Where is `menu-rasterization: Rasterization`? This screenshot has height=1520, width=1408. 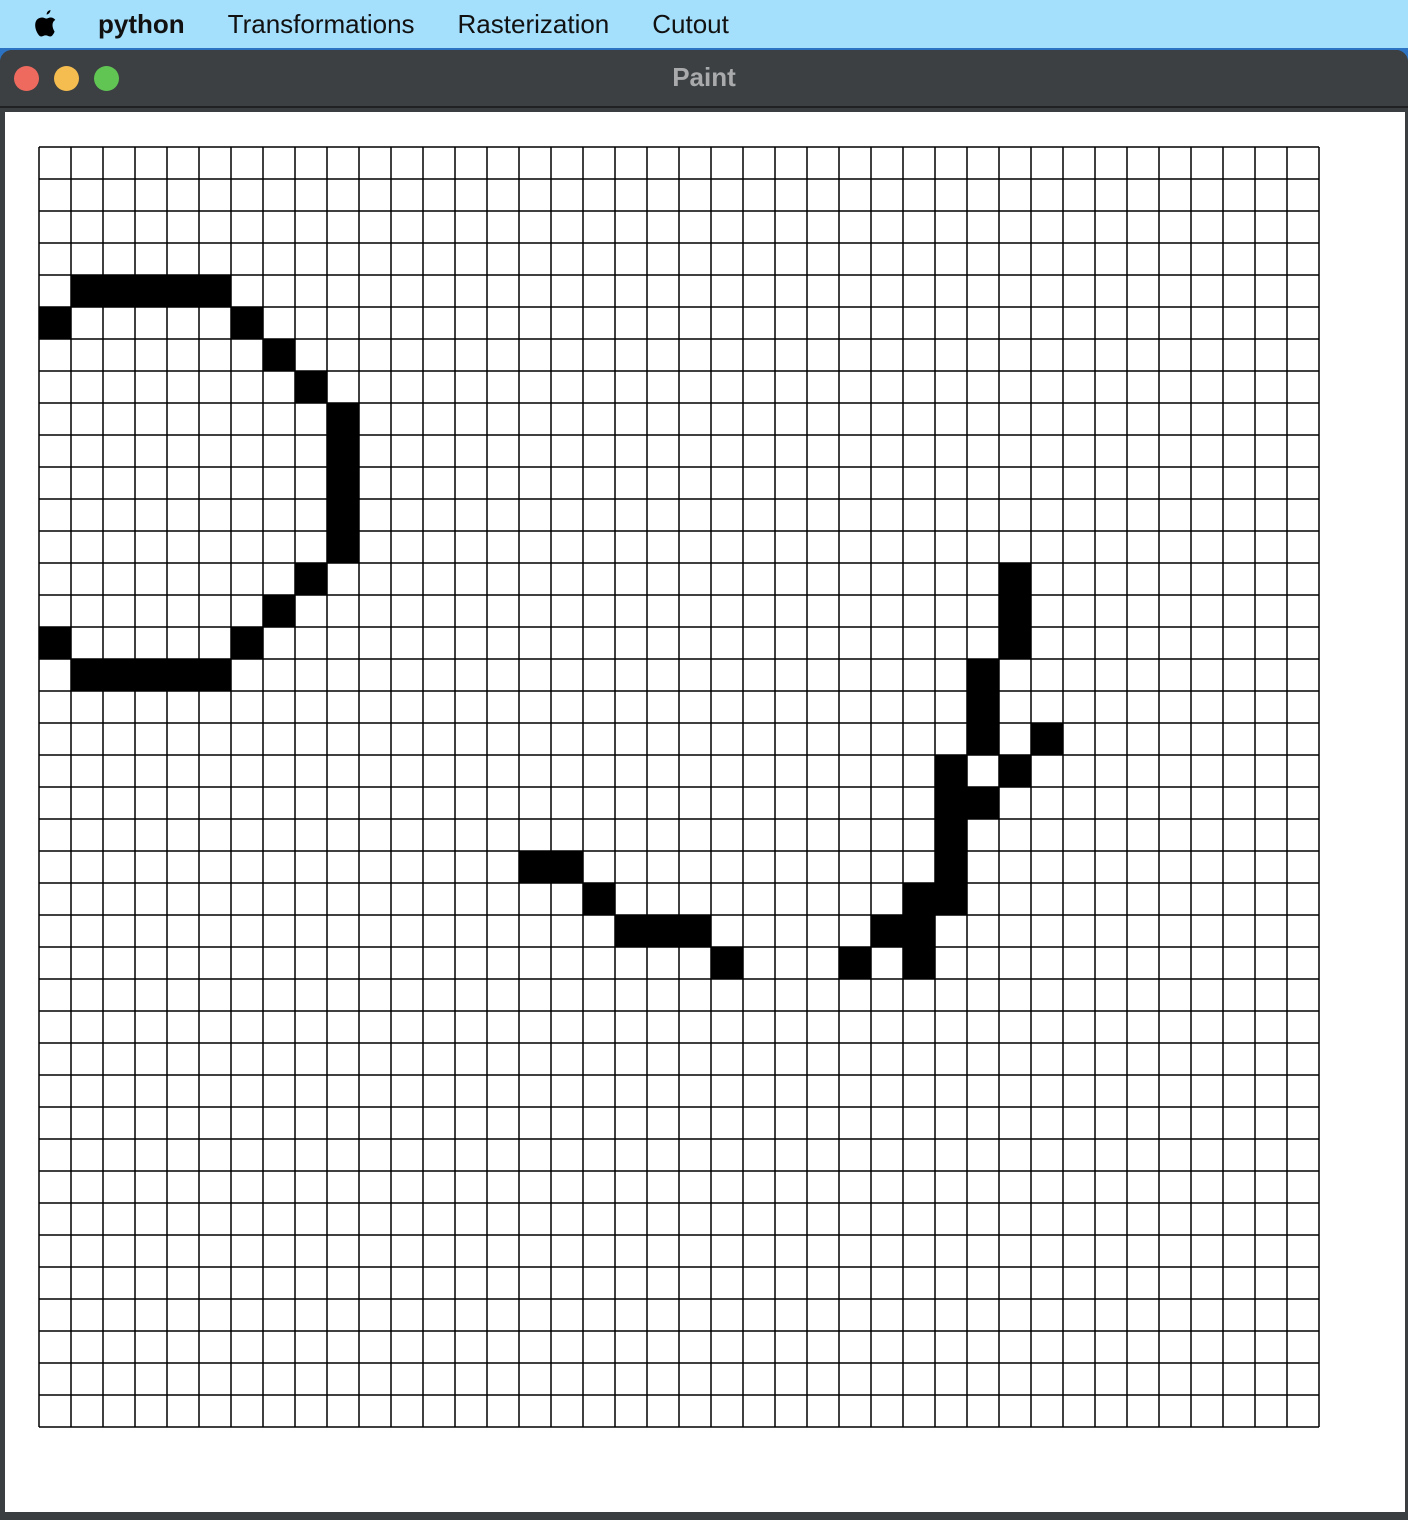 menu-rasterization: Rasterization is located at coordinates (534, 24).